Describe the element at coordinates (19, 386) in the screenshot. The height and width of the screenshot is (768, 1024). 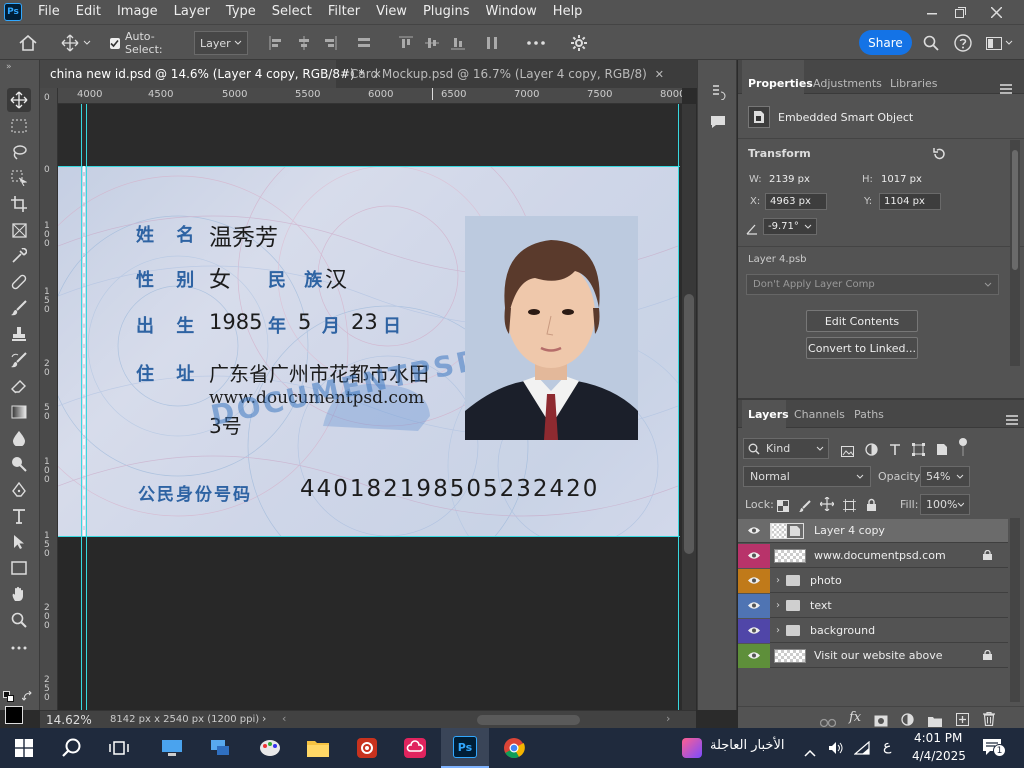
I see `eraser-tool` at that location.